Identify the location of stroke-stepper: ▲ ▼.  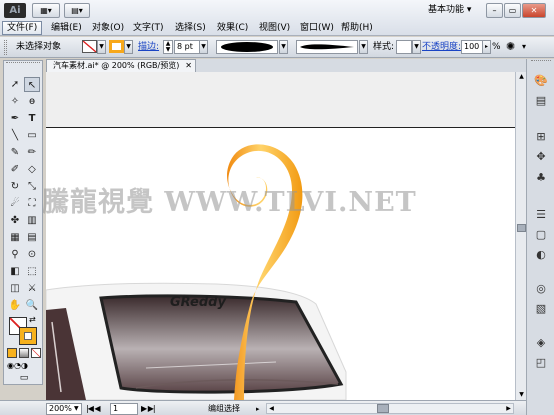
(168, 47).